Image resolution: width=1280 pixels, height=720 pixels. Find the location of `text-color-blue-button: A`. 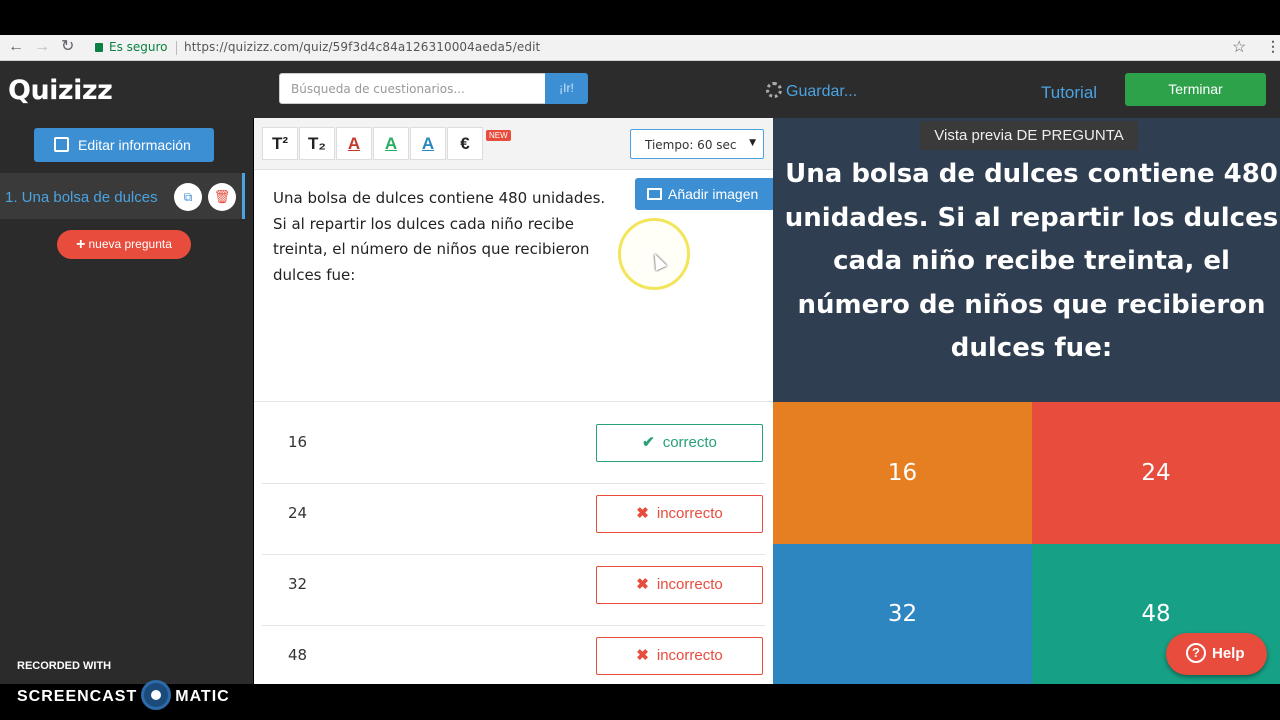

text-color-blue-button: A is located at coordinates (428, 143).